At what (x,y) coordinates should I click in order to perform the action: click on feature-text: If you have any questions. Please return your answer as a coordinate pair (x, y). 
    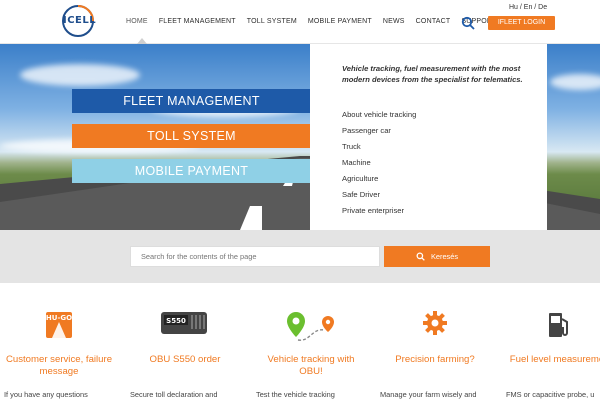
    Looking at the image, I should click on (46, 394).